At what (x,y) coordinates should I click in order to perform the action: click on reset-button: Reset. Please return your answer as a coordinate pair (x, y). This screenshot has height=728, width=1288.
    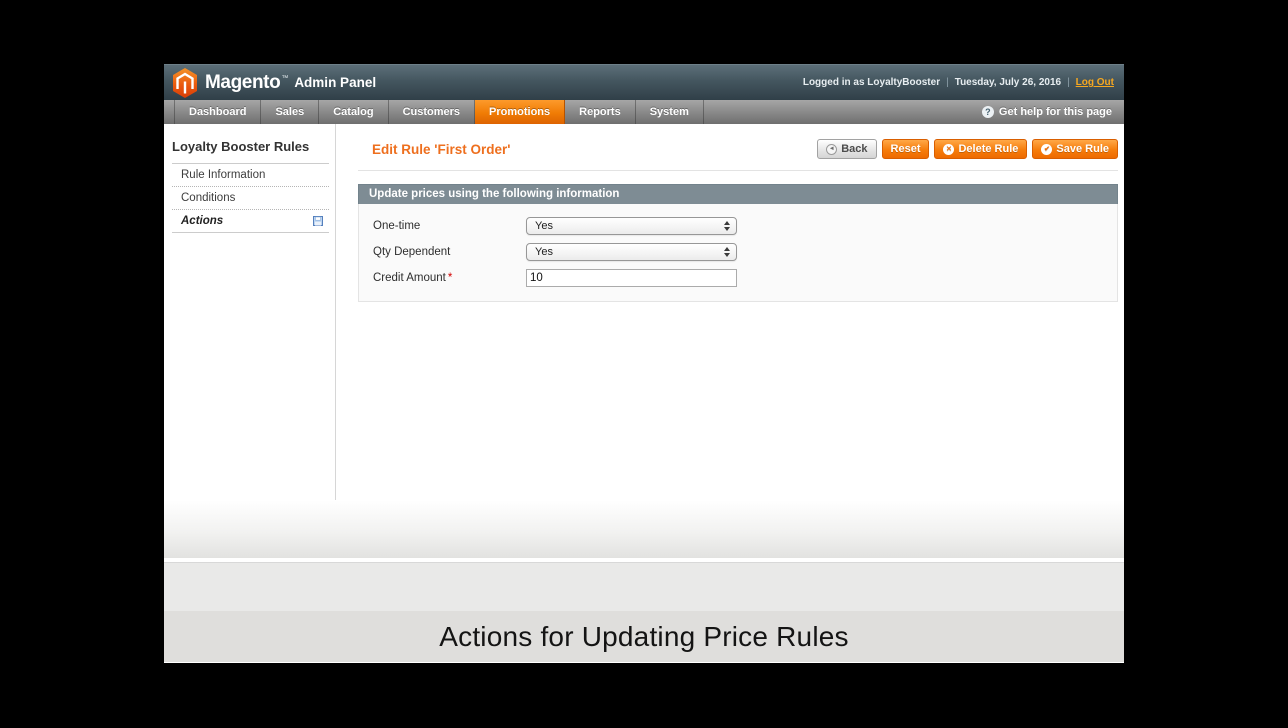
    Looking at the image, I should click on (905, 149).